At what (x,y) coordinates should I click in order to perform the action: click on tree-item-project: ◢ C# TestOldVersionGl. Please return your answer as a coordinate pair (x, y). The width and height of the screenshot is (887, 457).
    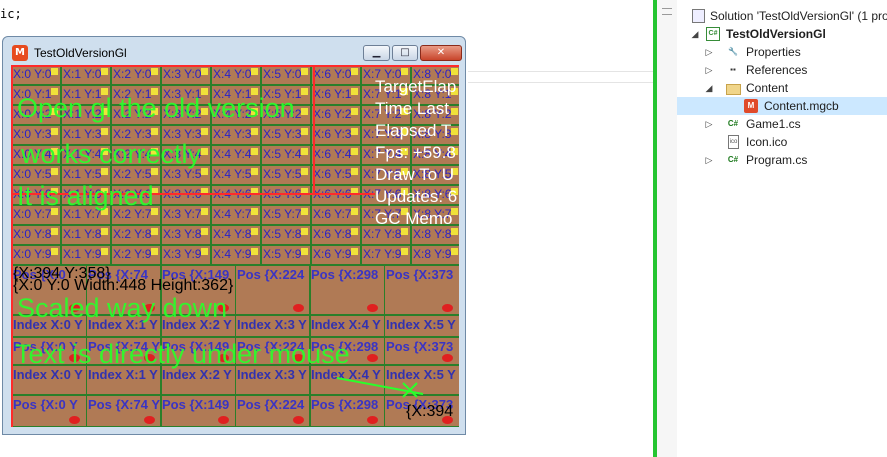
    Looking at the image, I should click on (782, 34).